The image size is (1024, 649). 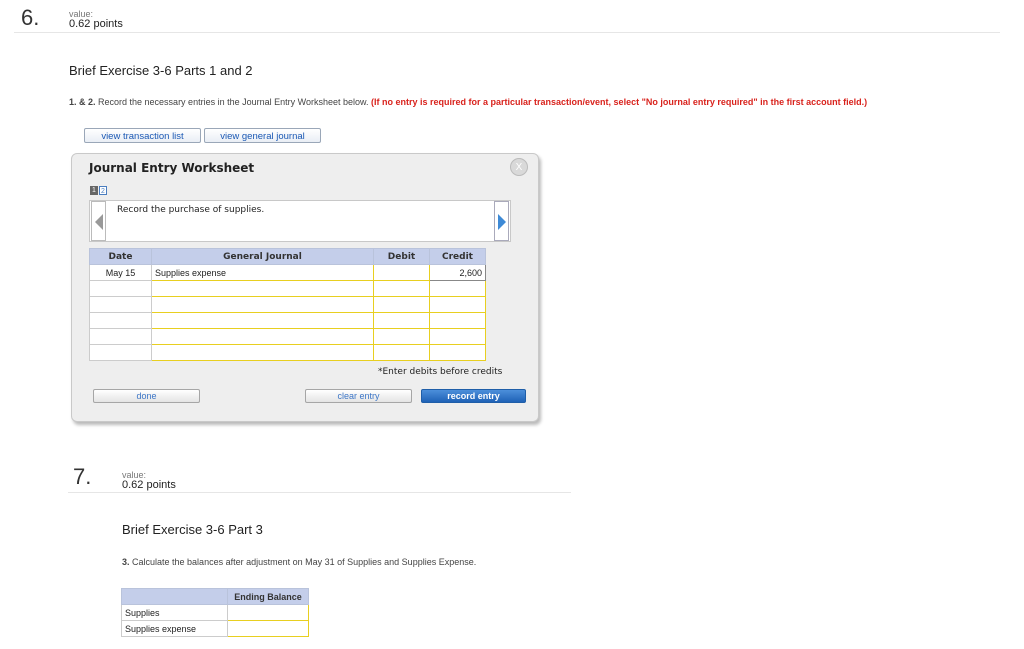 I want to click on worksheet-title: Journal Entry Worksheet, so click(x=172, y=168).